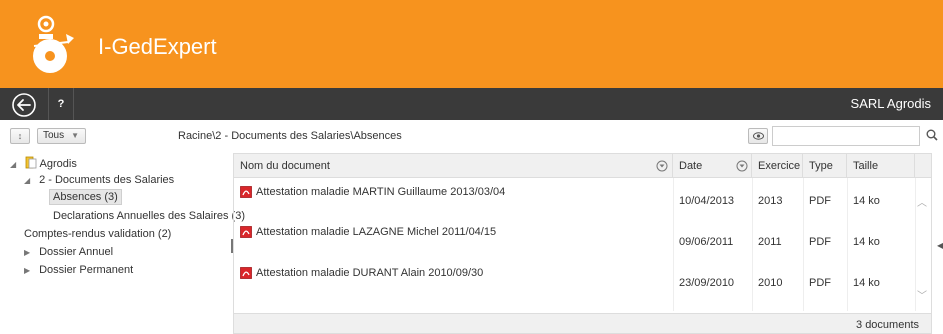  Describe the element at coordinates (915, 244) in the screenshot. I see `column-divider` at that location.